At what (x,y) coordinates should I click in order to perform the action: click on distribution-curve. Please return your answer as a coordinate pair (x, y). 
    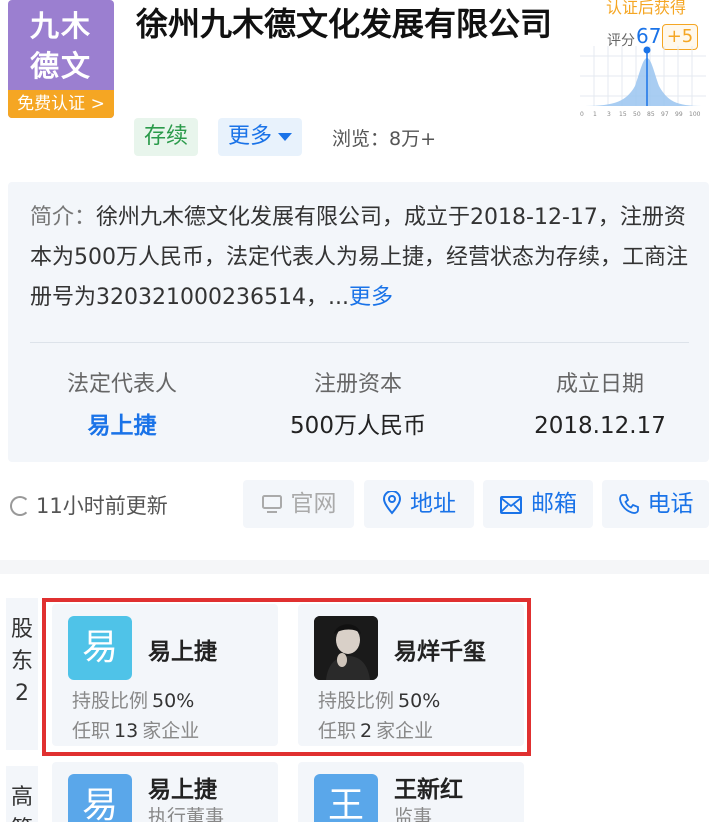
    Looking at the image, I should click on (643, 82).